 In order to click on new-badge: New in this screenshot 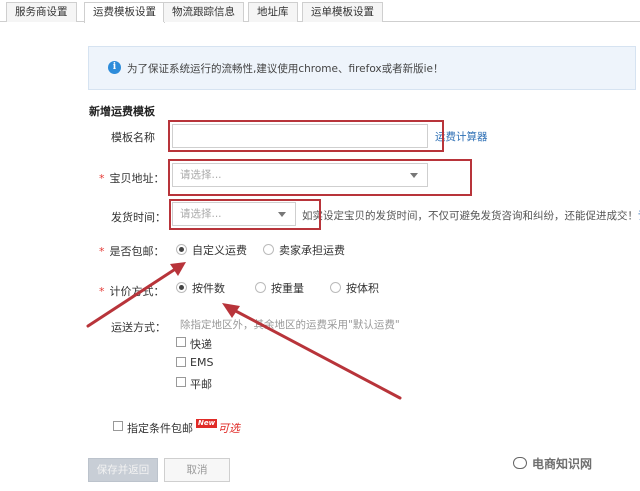, I will do `click(207, 423)`.